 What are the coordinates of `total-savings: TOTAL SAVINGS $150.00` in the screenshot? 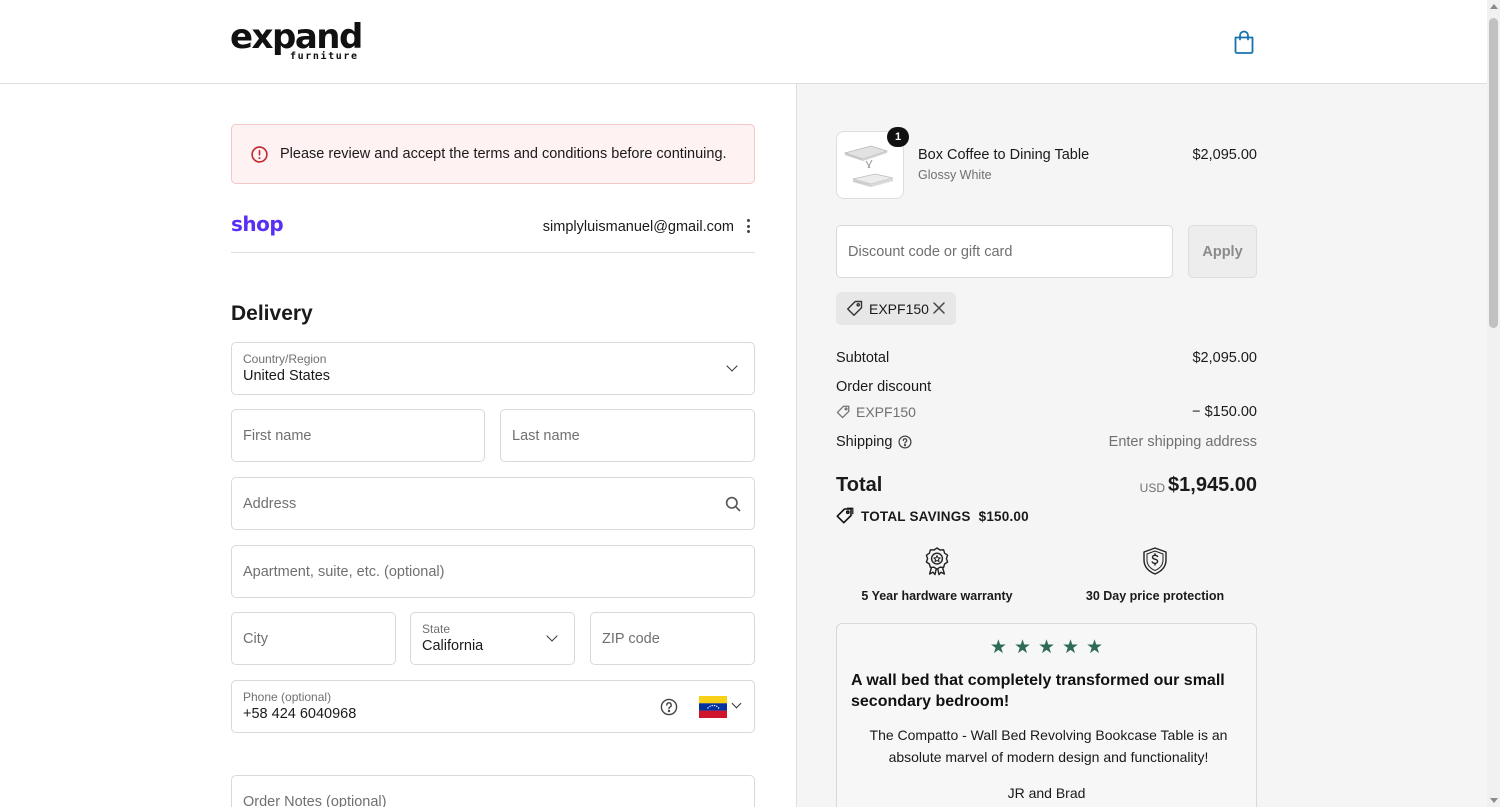 It's located at (932, 516).